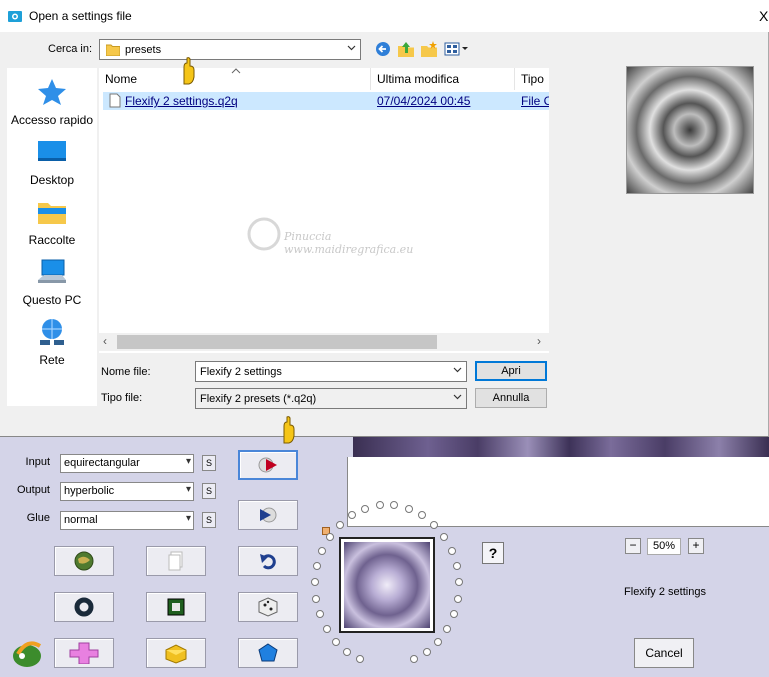  Describe the element at coordinates (457, 49) in the screenshot. I see `view-menu-icon` at that location.